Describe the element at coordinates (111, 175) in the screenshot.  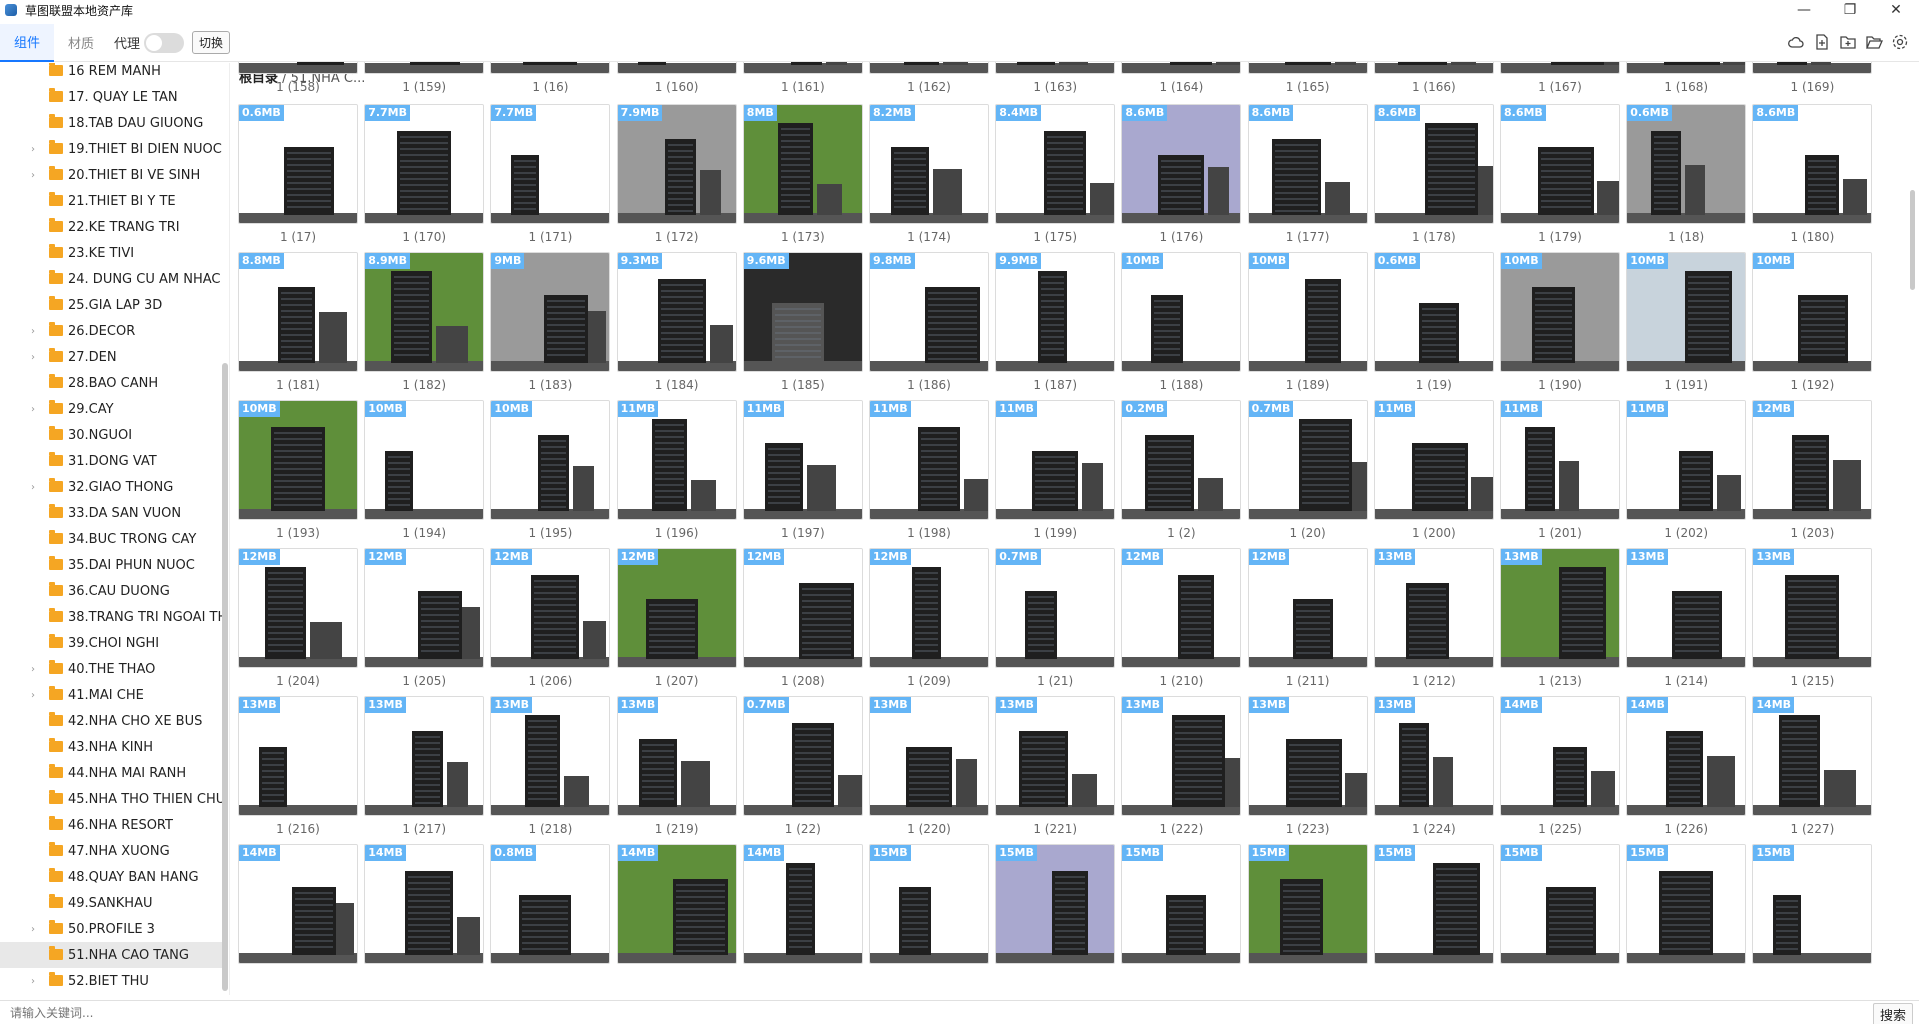
I see `sidebar-folder-item: › 20.THIET BI VE SINH` at that location.